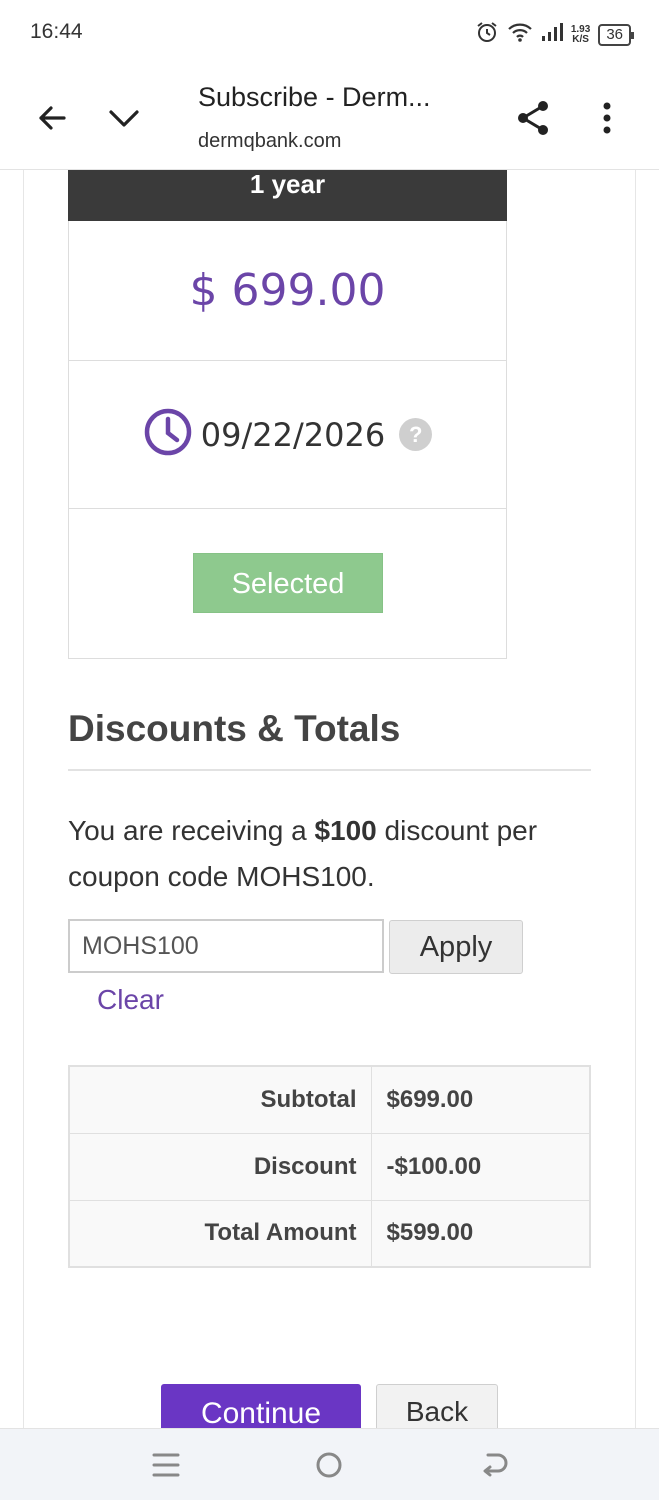 Image resolution: width=659 pixels, height=1500 pixels. What do you see at coordinates (487, 34) in the screenshot?
I see `alarm-icon` at bounding box center [487, 34].